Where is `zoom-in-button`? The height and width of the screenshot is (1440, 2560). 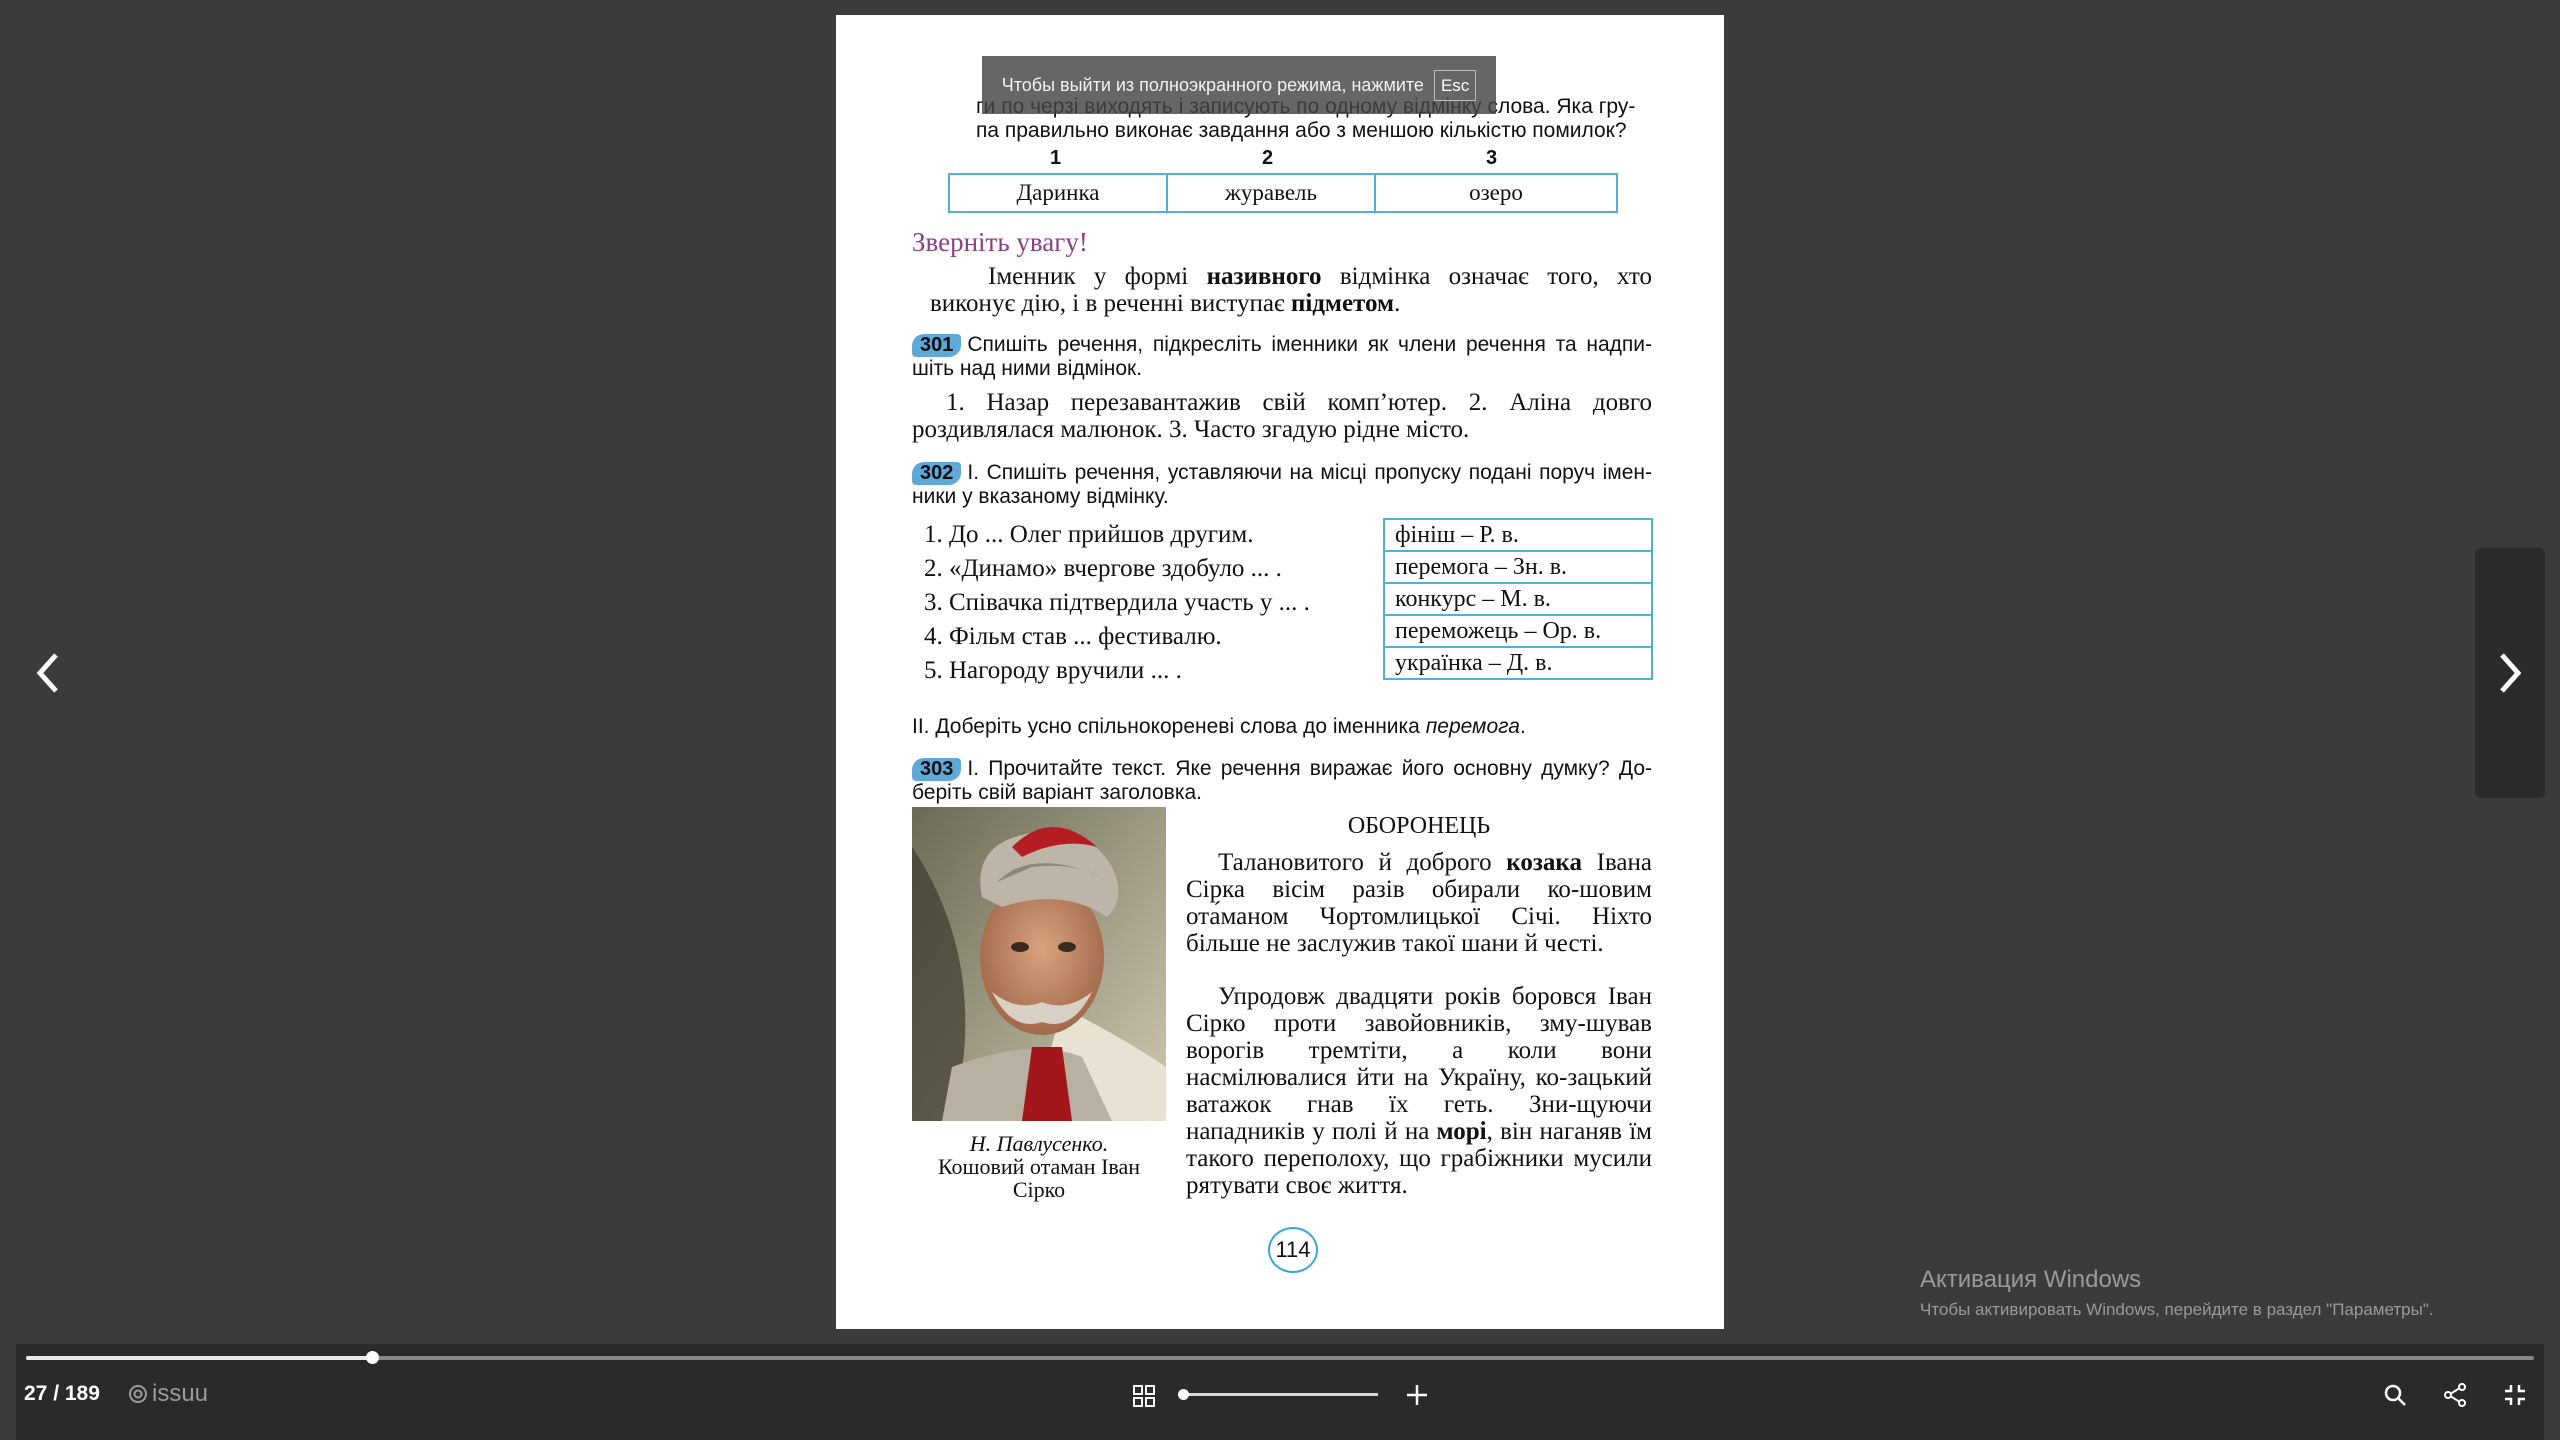 zoom-in-button is located at coordinates (1417, 1395).